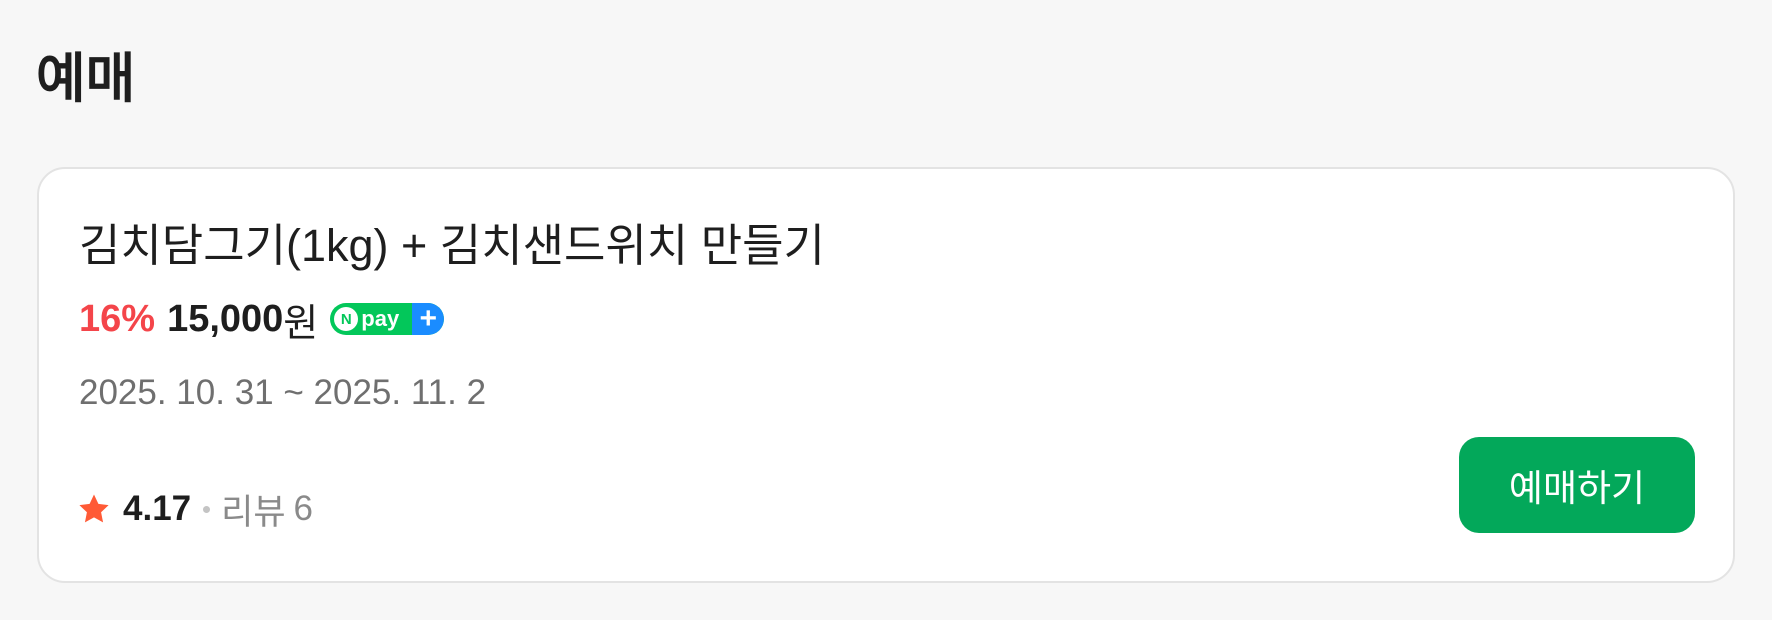 This screenshot has height=620, width=1772. I want to click on section-title: 예매, so click(86, 79).